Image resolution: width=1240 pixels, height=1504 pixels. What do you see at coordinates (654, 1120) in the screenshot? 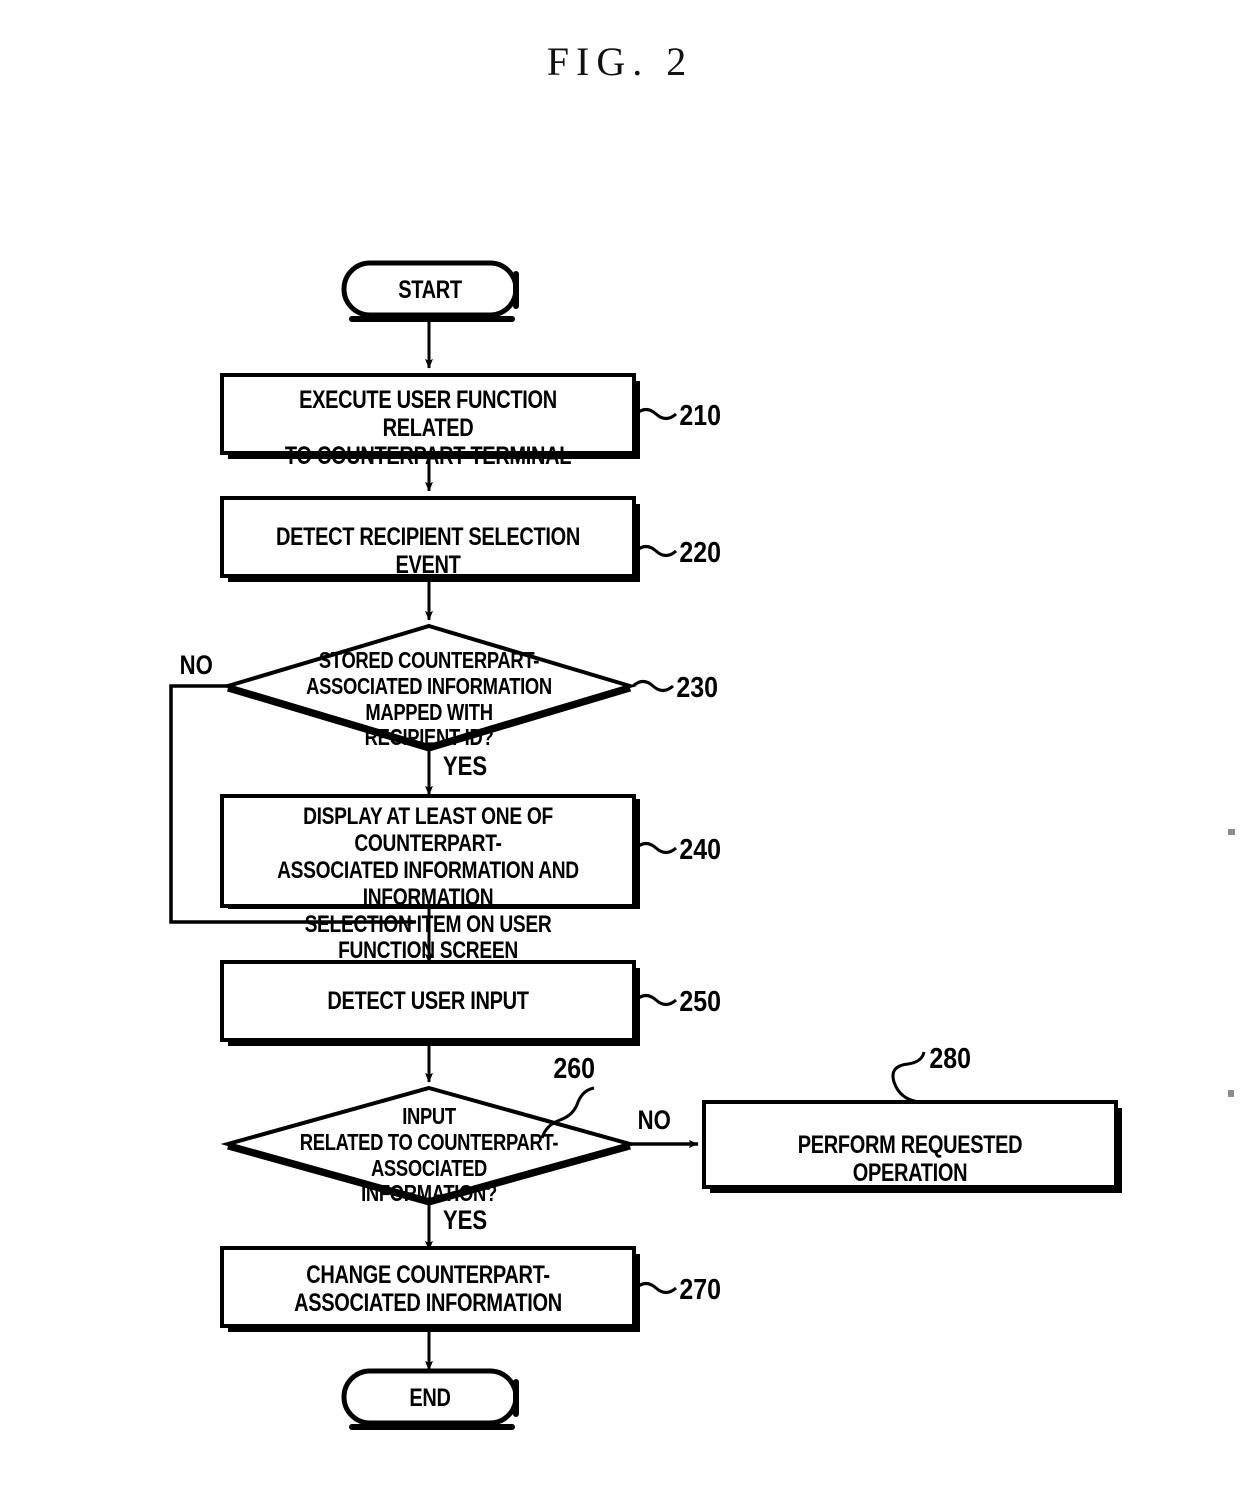
I see `branch-label-no-260: NO` at bounding box center [654, 1120].